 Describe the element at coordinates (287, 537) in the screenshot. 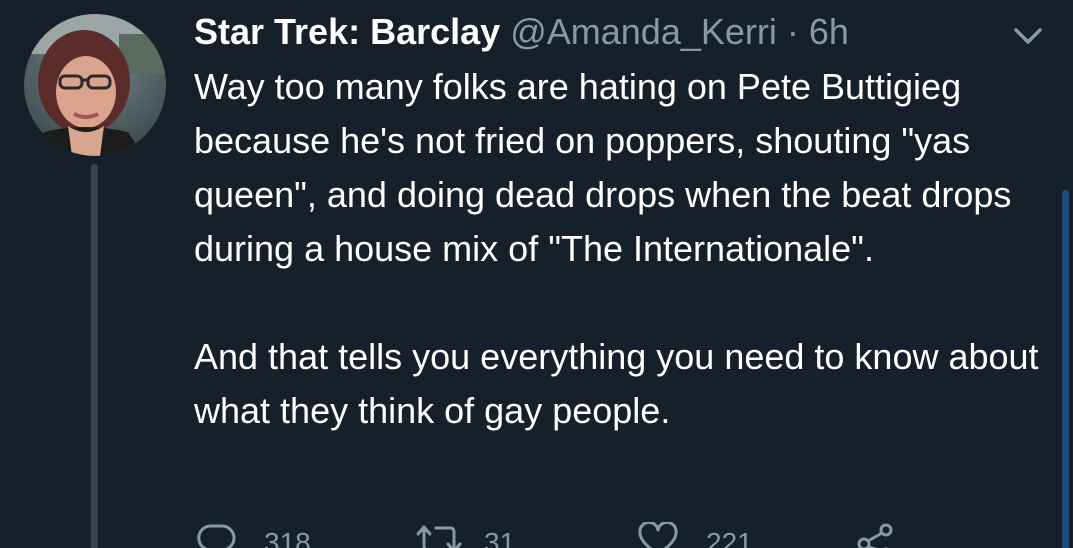

I see `reply-count: 318` at that location.